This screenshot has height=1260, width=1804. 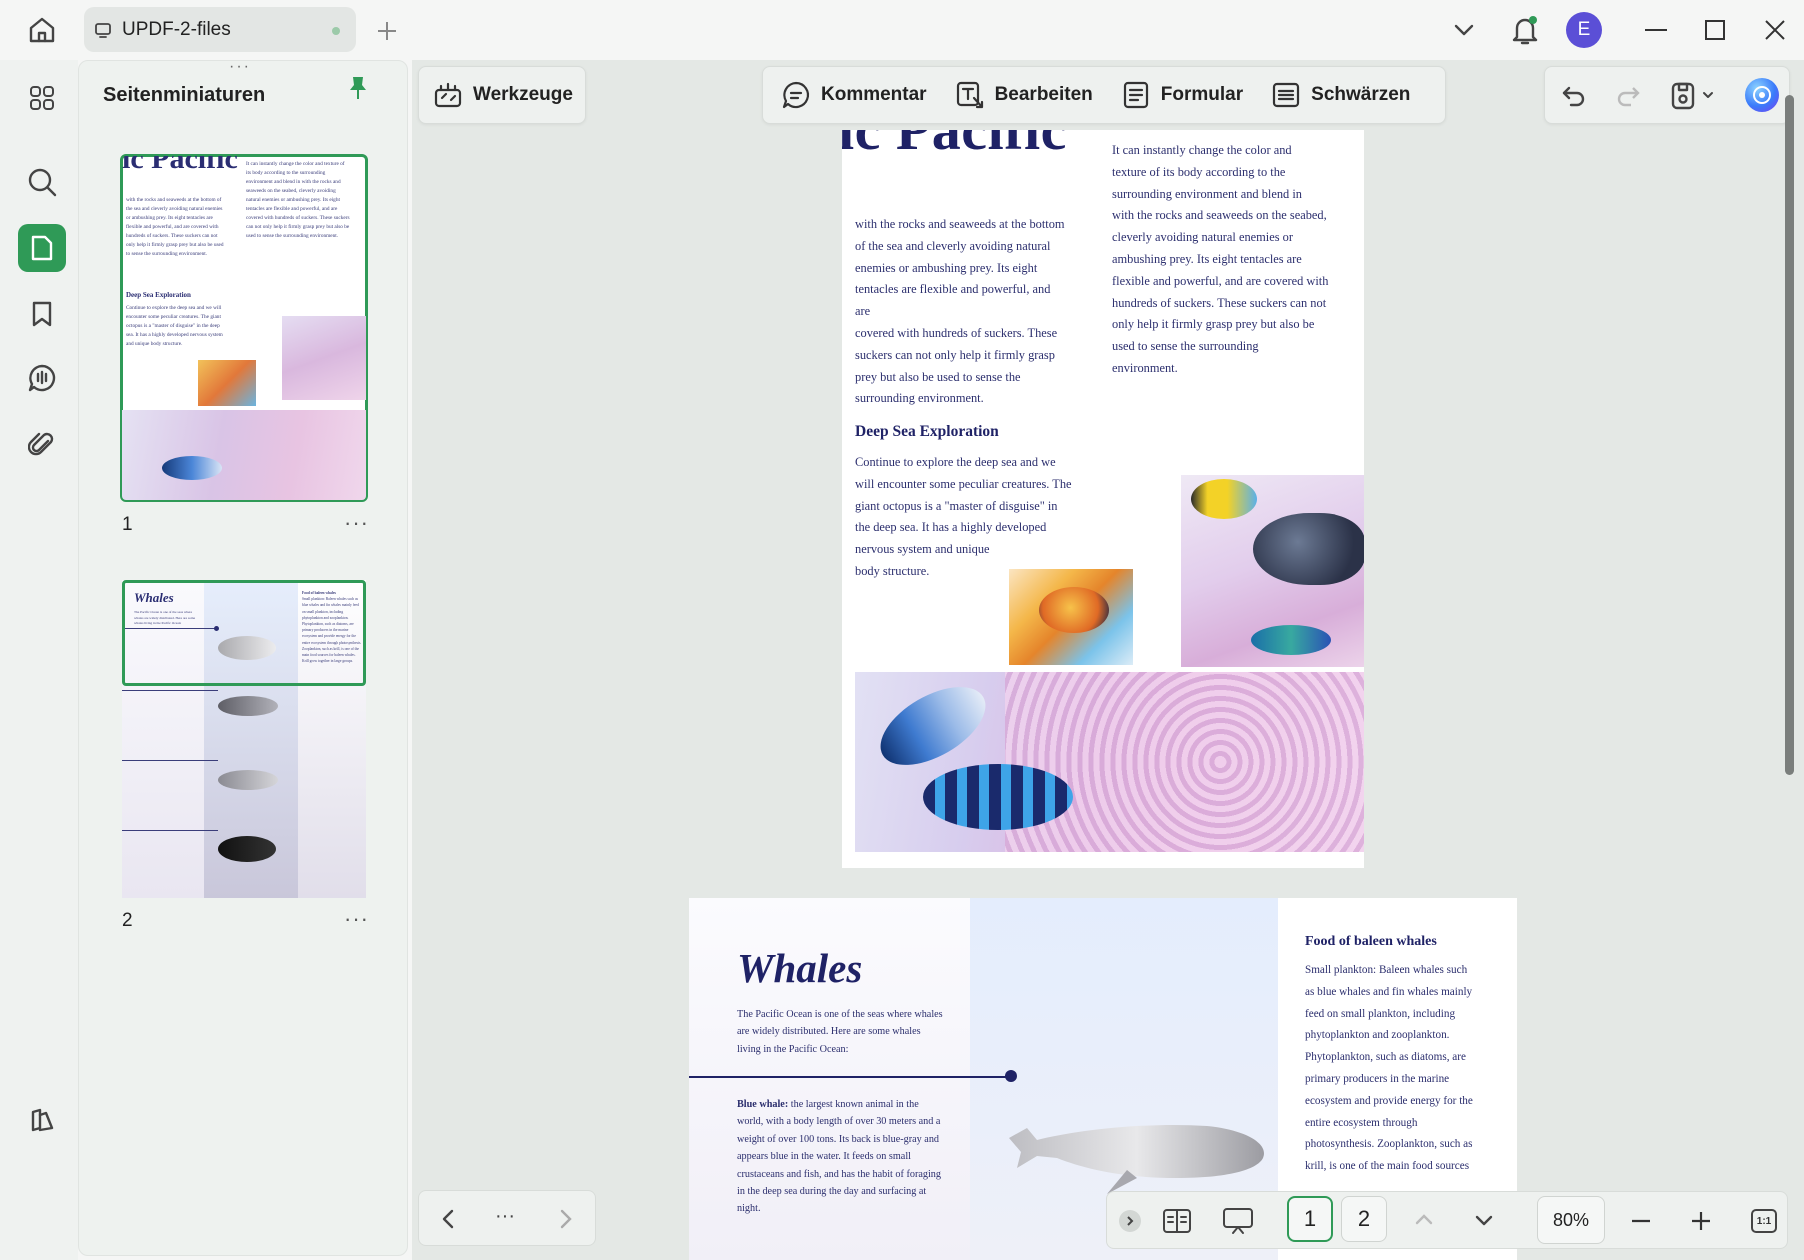 I want to click on coral-reef-image, so click(x=1109, y=761).